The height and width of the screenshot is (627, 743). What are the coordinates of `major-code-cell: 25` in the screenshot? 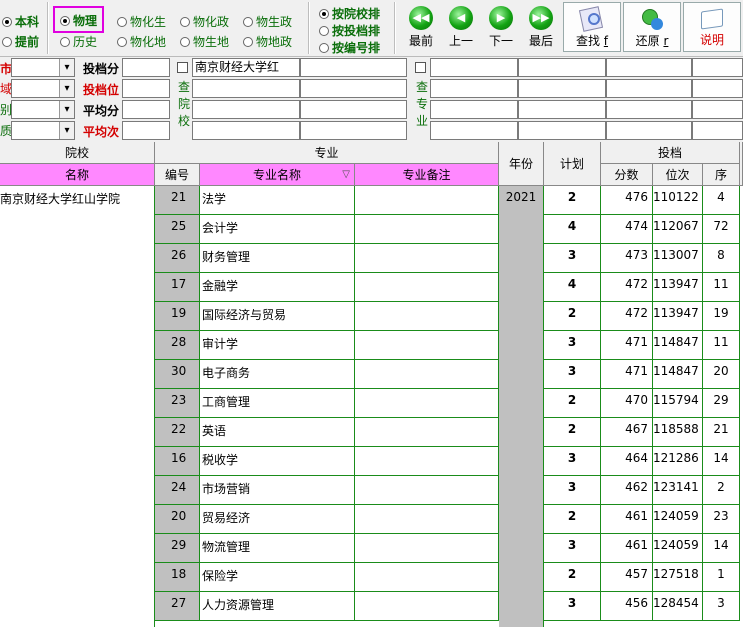 It's located at (177, 229).